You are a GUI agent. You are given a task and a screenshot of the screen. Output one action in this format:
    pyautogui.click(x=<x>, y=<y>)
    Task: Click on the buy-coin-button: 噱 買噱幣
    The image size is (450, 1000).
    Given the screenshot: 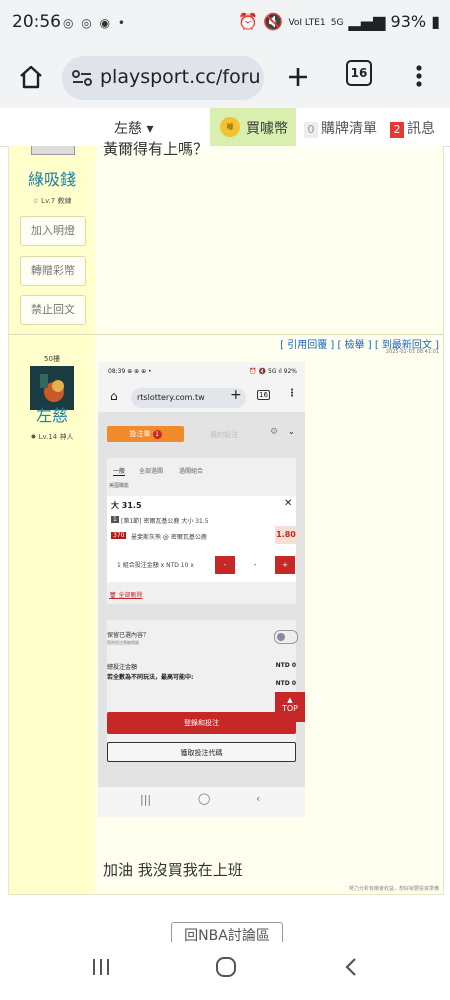 What is the action you would take?
    pyautogui.click(x=253, y=127)
    